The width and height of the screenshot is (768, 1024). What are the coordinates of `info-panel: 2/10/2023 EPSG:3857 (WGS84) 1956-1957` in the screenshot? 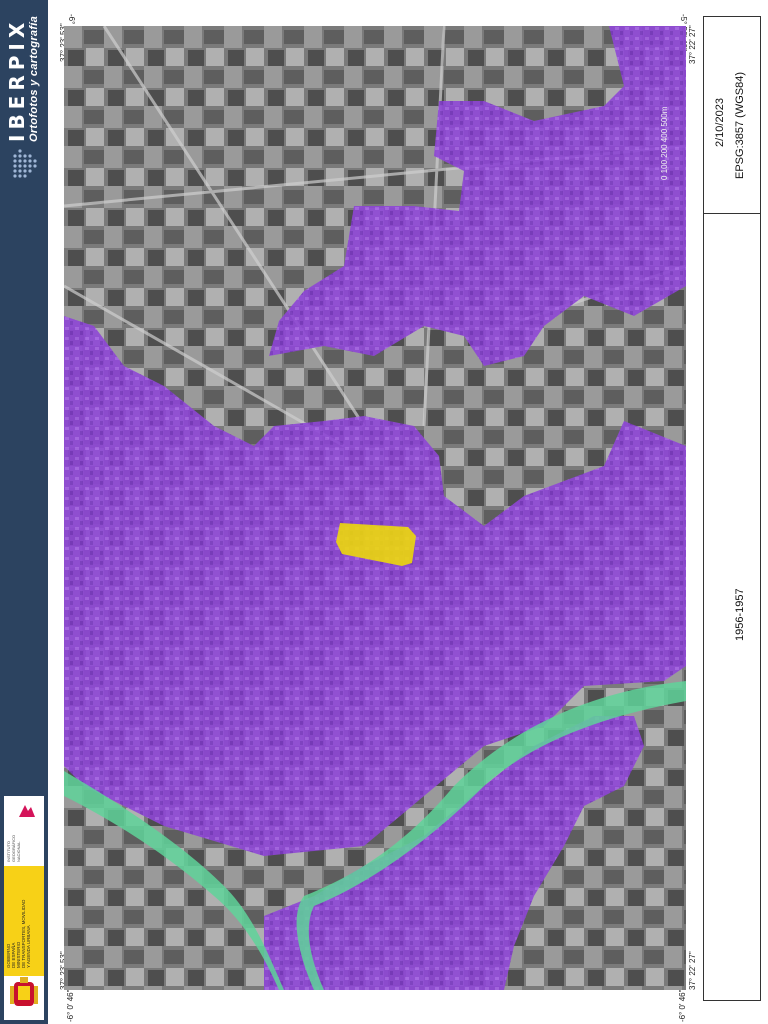 It's located at (732, 508).